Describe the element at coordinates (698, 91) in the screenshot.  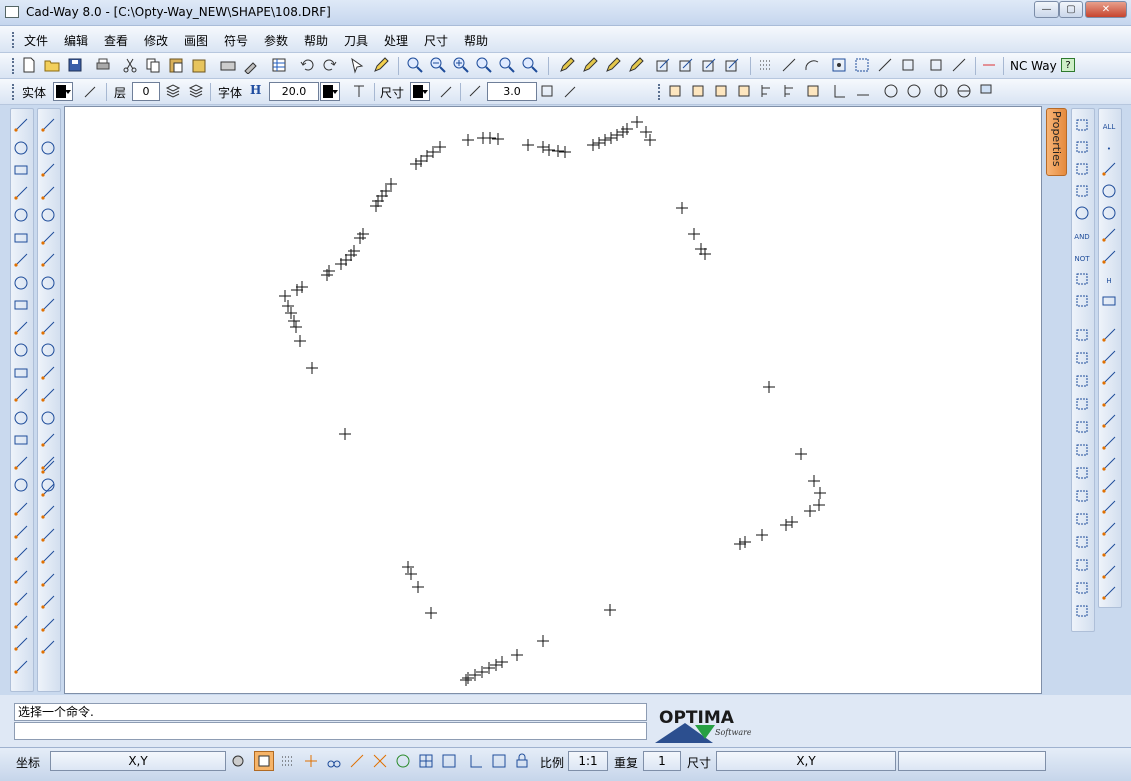
I see `view-front-icon` at that location.